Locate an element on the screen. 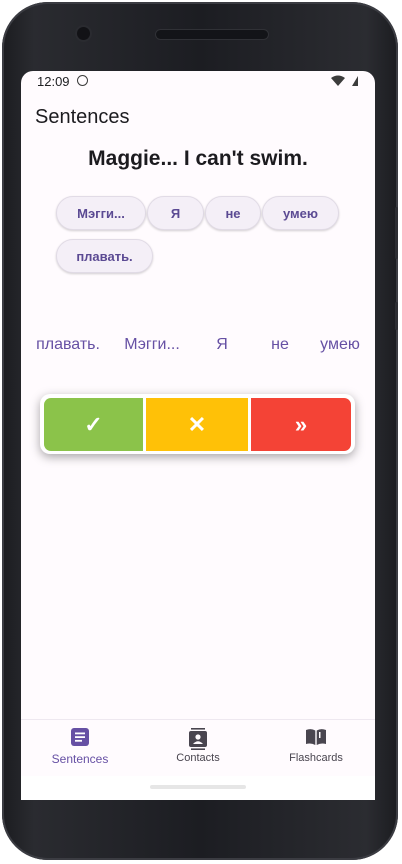  double-chevron-right-icon: » is located at coordinates (301, 424).